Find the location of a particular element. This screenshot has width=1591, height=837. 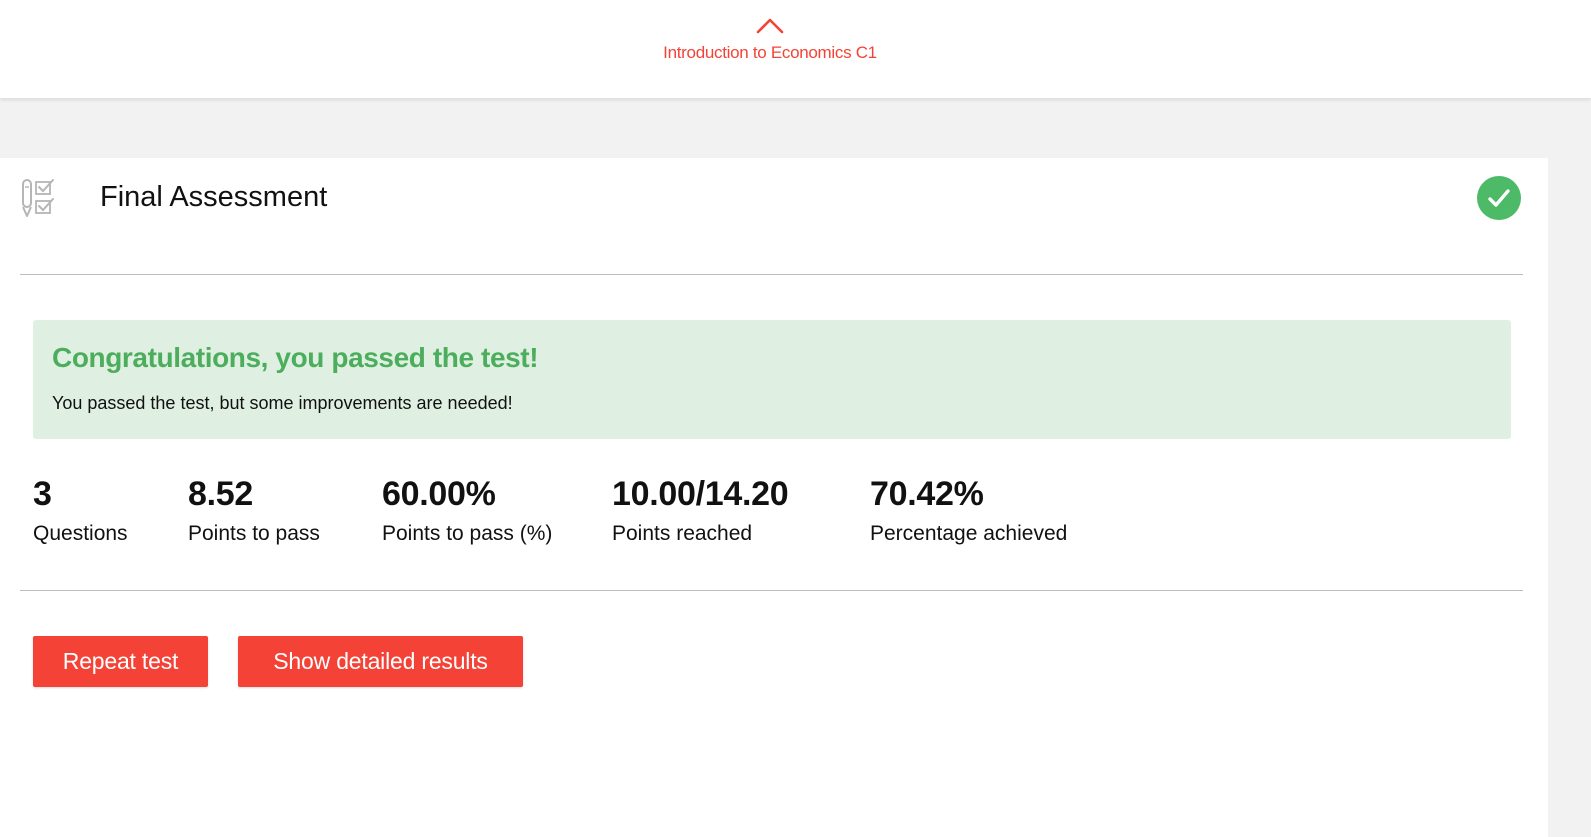

course-title: Introduction to Economics C1 is located at coordinates (770, 53).